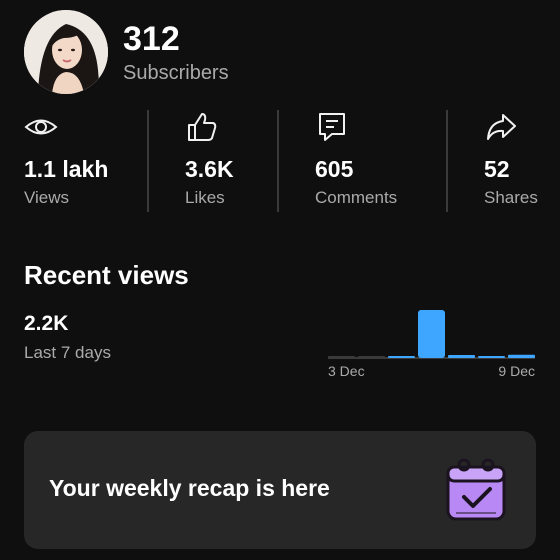  What do you see at coordinates (497, 169) in the screenshot?
I see `shares-value: 52` at bounding box center [497, 169].